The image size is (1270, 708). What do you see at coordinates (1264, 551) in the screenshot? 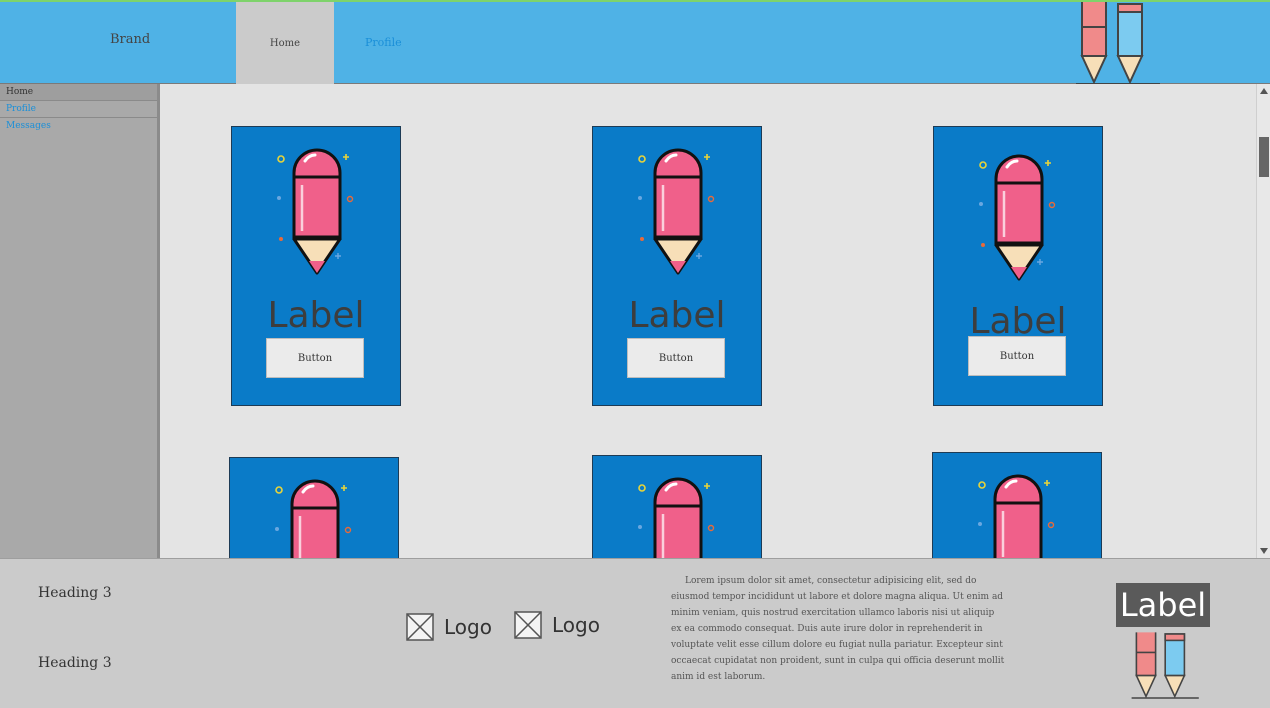
I see `scroll-down-icon` at bounding box center [1264, 551].